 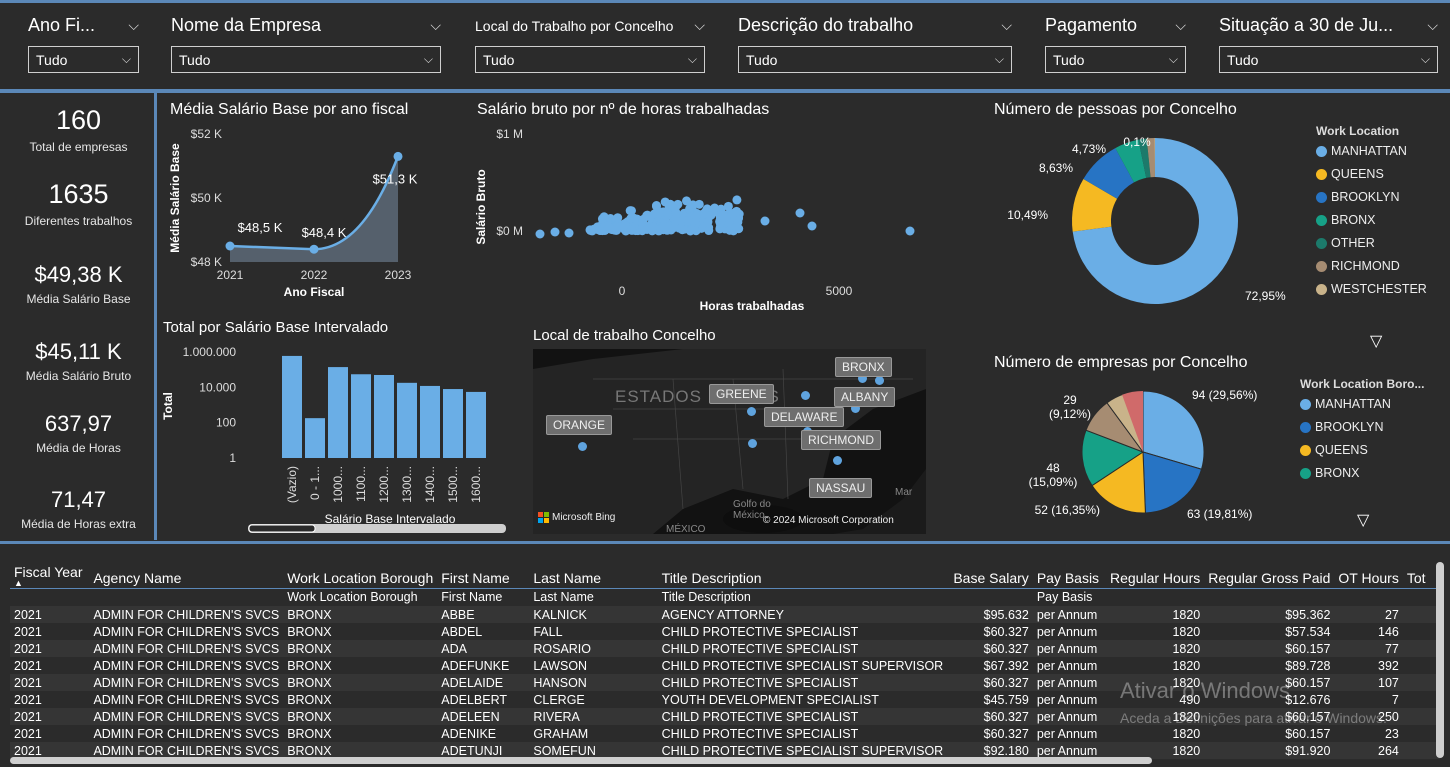 I want to click on divider, so click(x=725, y=91).